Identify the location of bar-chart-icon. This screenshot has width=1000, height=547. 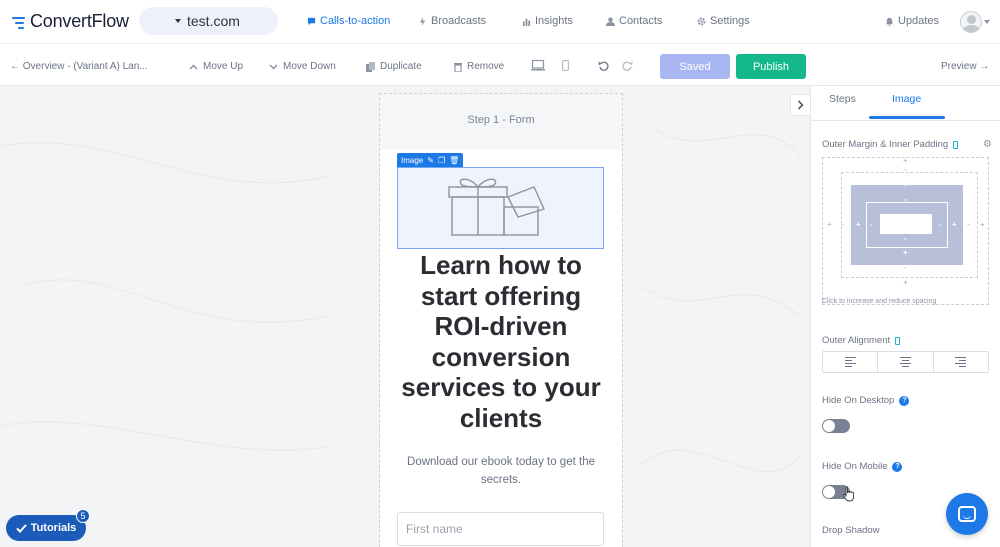
(526, 22).